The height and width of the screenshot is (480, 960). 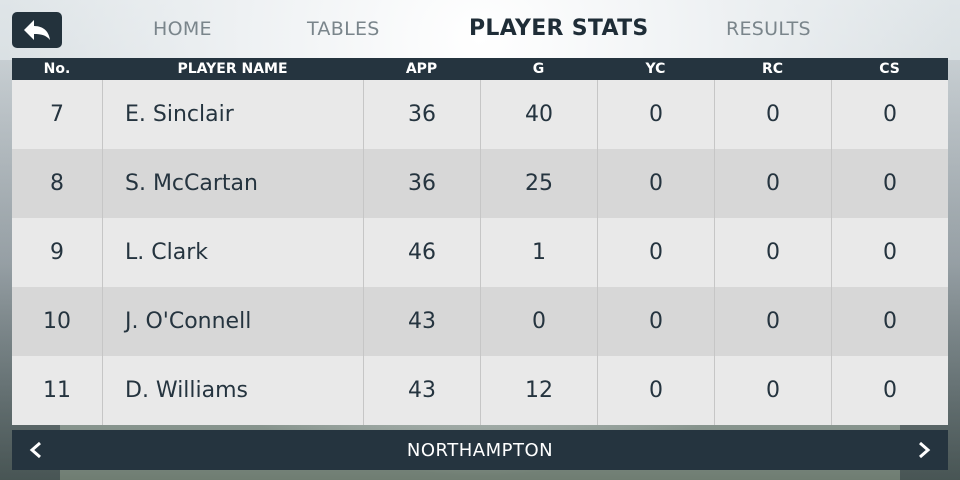 What do you see at coordinates (232, 252) in the screenshot?
I see `cell-player-name: L. Clark` at bounding box center [232, 252].